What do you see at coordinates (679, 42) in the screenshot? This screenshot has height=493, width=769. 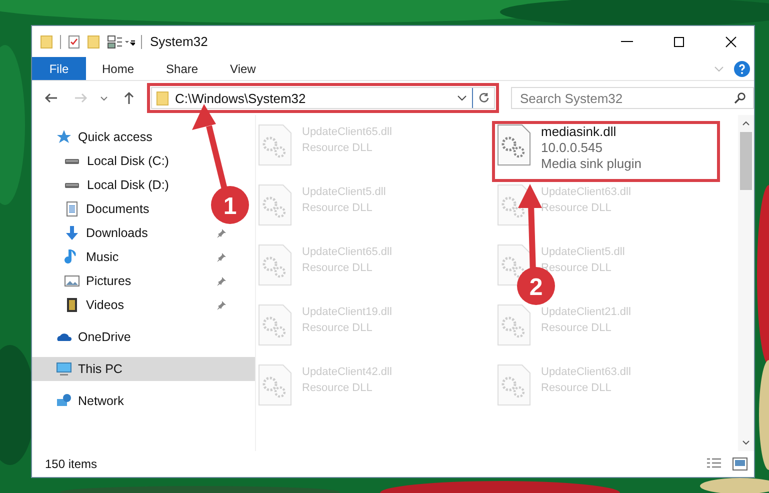 I see `maximize-icon` at bounding box center [679, 42].